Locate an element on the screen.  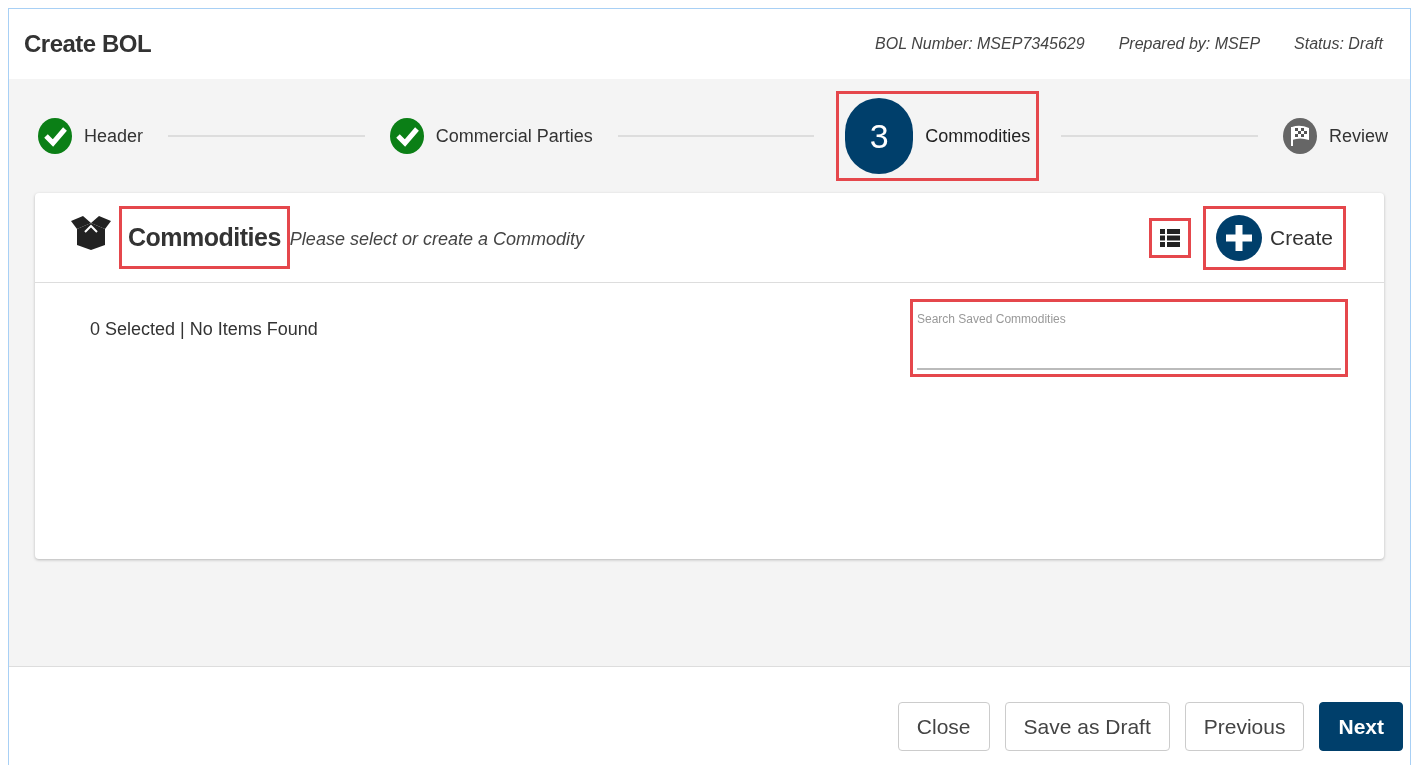
header-info-text: BOL Number: MSEP7345629 is located at coordinates (980, 44).